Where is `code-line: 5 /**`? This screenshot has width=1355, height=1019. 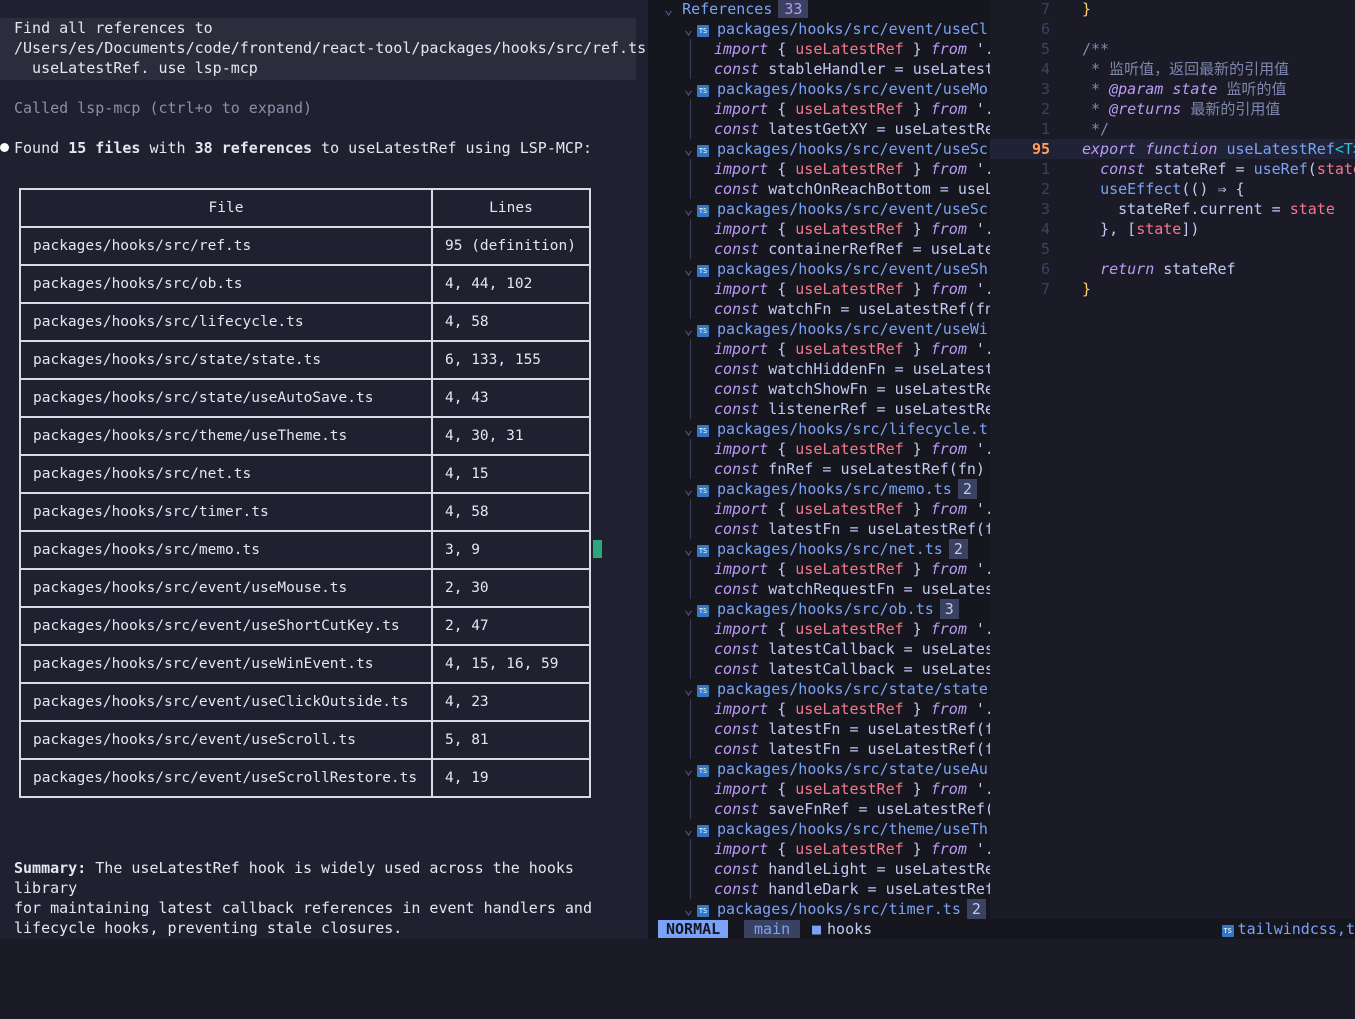 code-line: 5 /** is located at coordinates (1172, 49).